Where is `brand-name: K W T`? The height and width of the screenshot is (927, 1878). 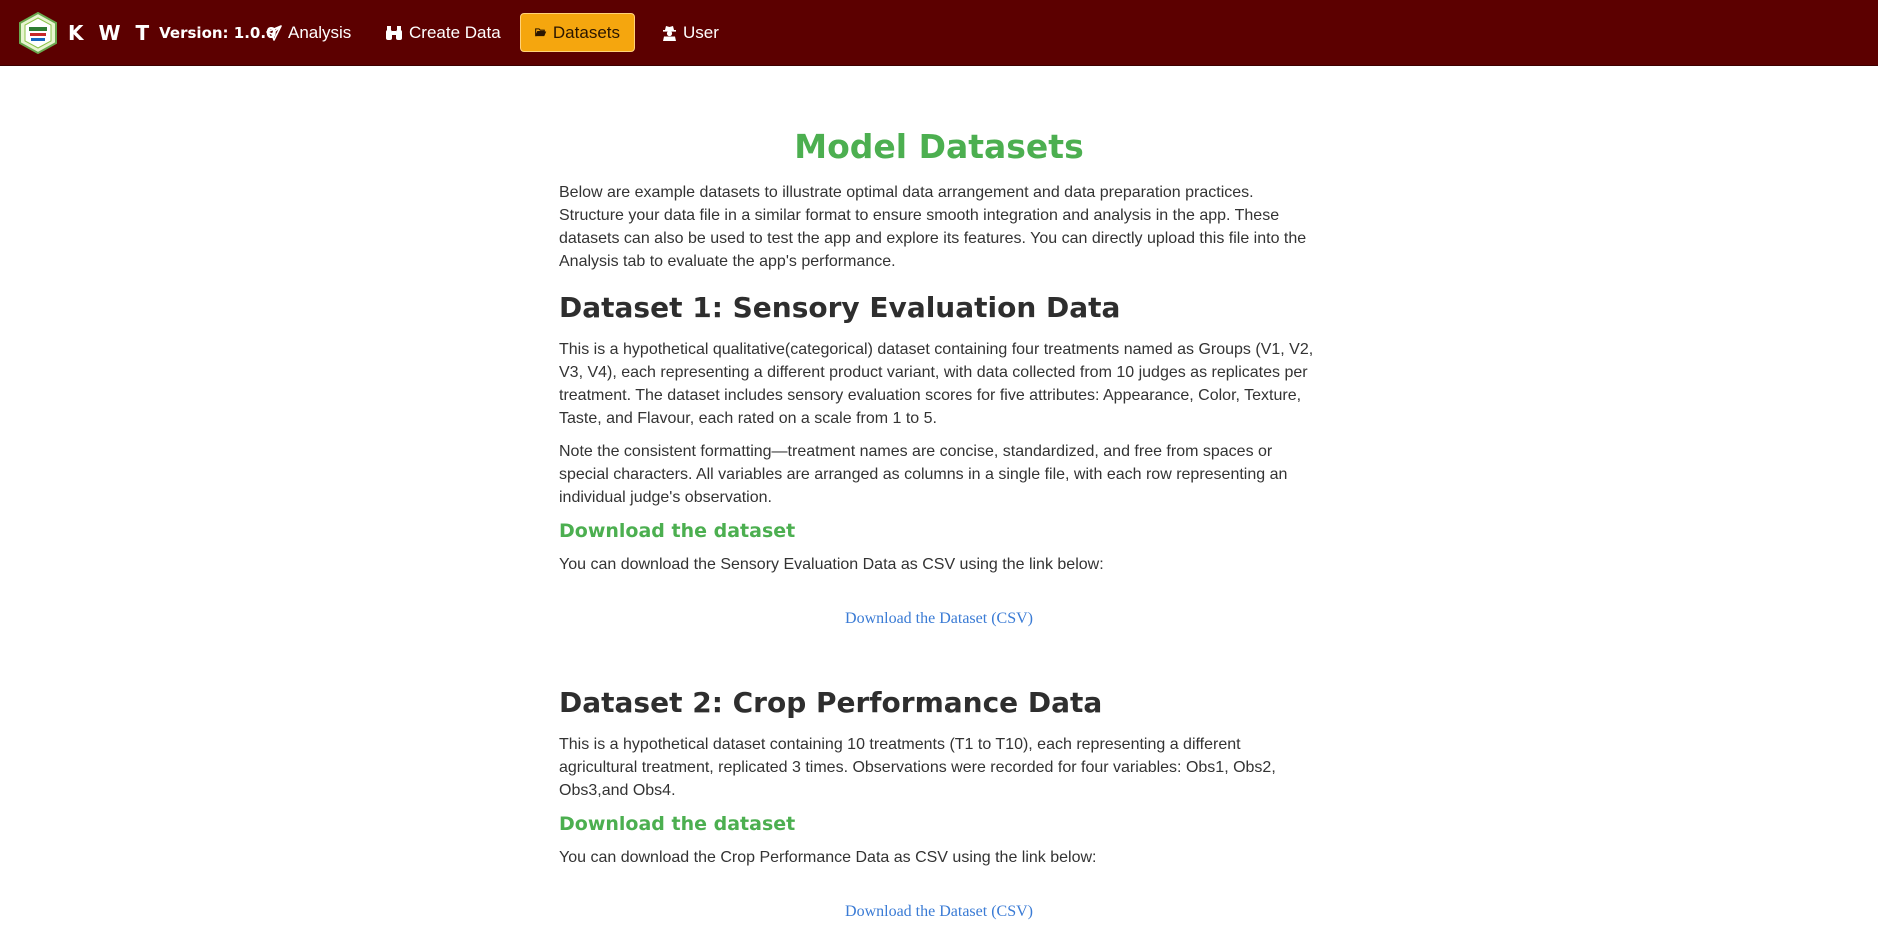
brand-name: K W T is located at coordinates (111, 33).